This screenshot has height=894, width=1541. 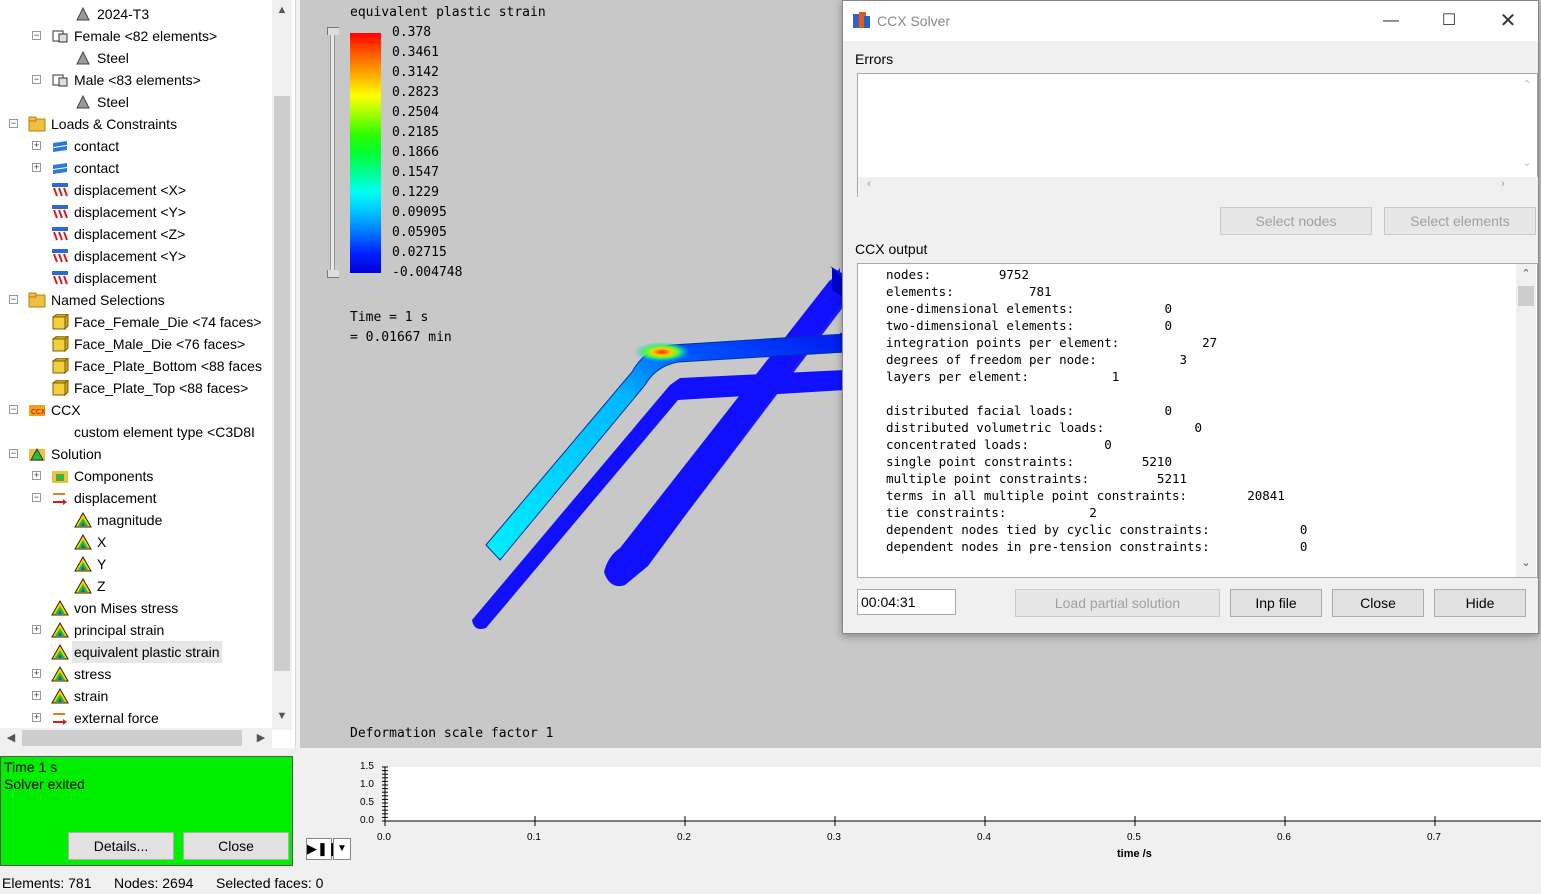 What do you see at coordinates (957, 274) in the screenshot?
I see `output-line: nodes: 9752` at bounding box center [957, 274].